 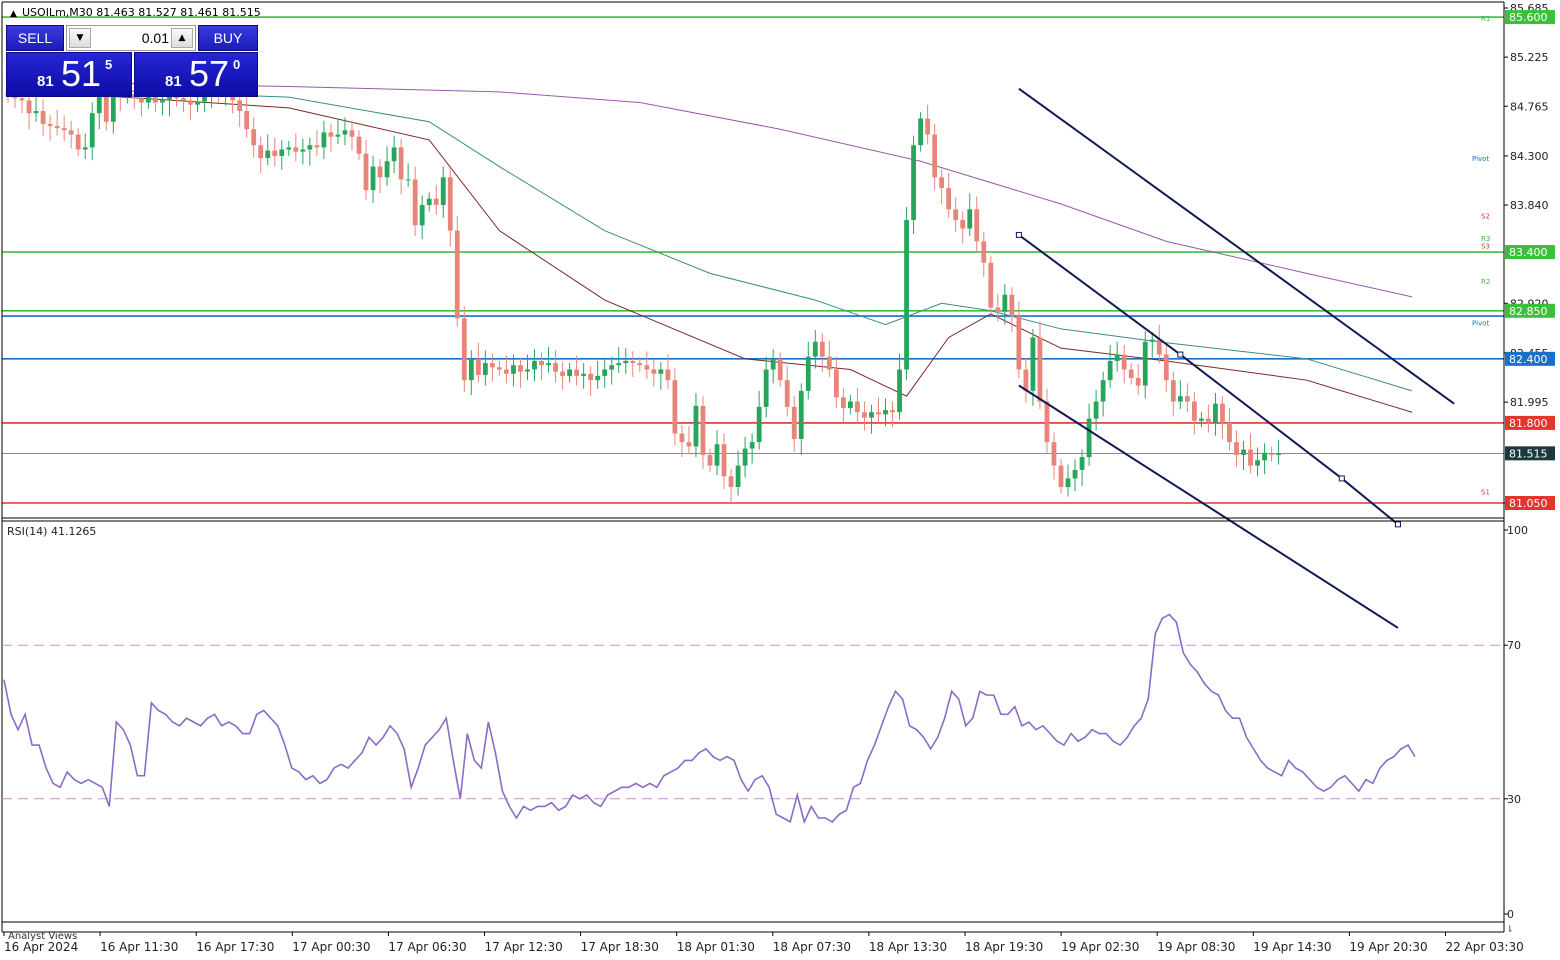 What do you see at coordinates (228, 38) in the screenshot?
I see `buy-button: BUY` at bounding box center [228, 38].